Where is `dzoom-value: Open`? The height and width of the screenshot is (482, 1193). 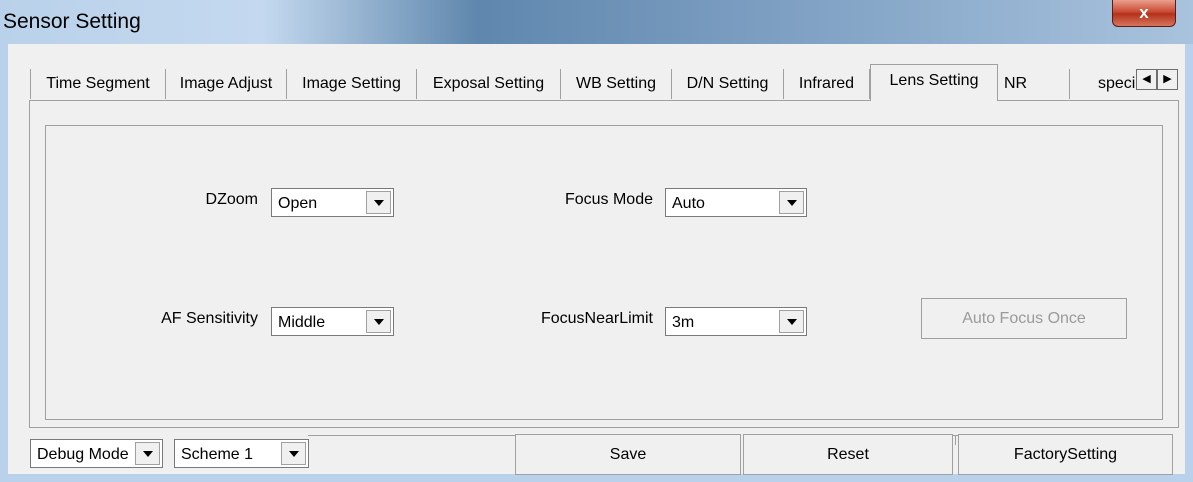
dzoom-value: Open is located at coordinates (298, 203).